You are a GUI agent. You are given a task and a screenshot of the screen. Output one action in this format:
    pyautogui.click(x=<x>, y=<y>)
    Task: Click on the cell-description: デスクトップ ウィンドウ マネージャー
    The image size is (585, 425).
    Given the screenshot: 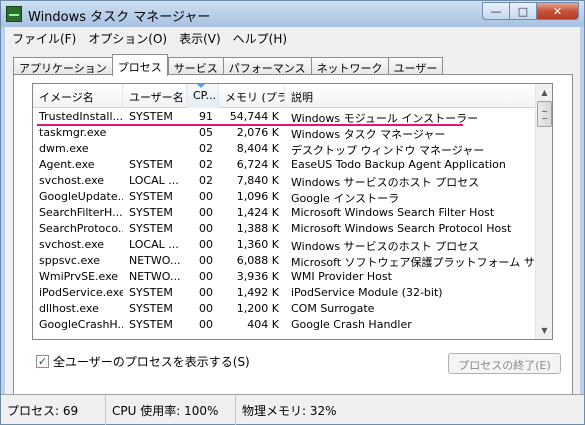 What is the action you would take?
    pyautogui.click(x=388, y=150)
    